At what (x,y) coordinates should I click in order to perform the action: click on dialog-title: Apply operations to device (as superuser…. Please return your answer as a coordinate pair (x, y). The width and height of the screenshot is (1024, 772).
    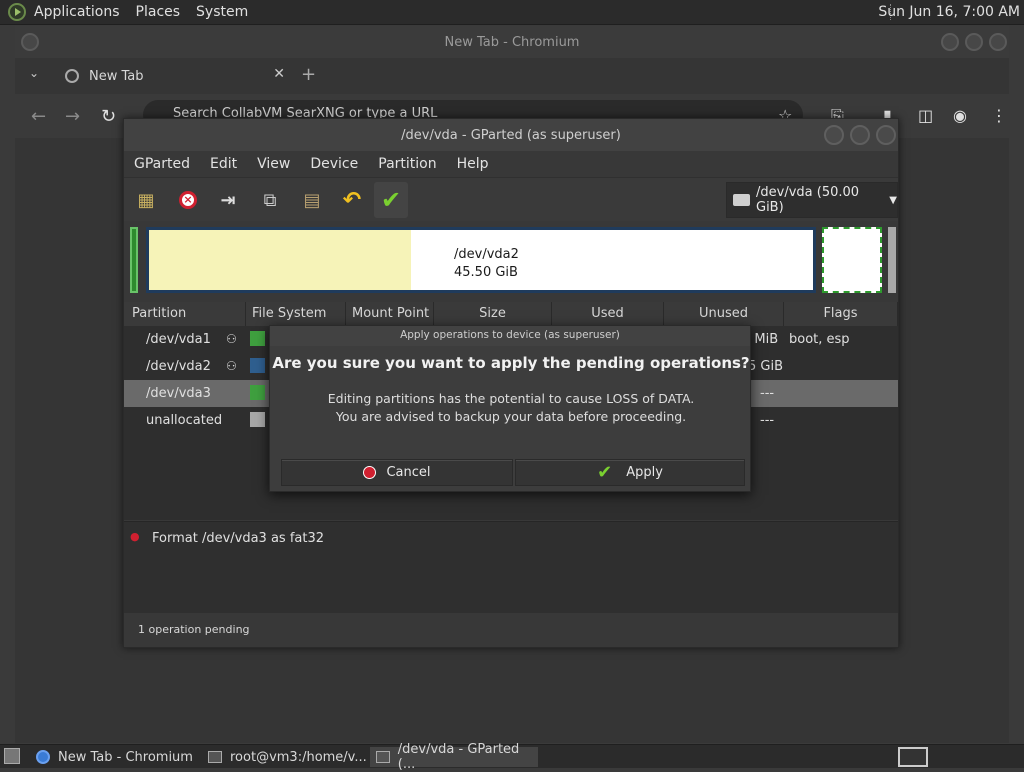
    Looking at the image, I should click on (510, 336).